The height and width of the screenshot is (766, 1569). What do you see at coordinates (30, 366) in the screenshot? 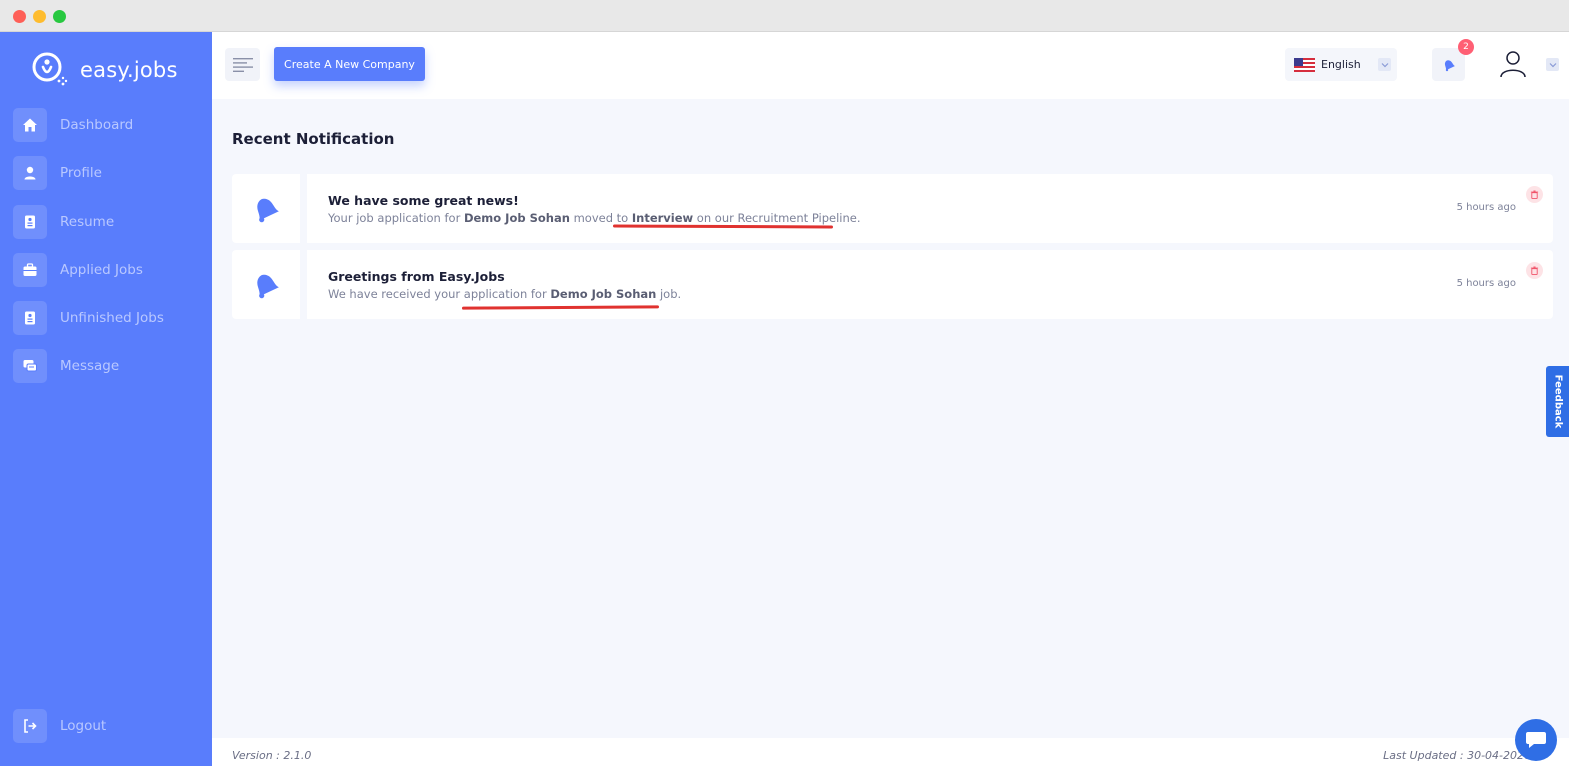
I see `chat-icon` at bounding box center [30, 366].